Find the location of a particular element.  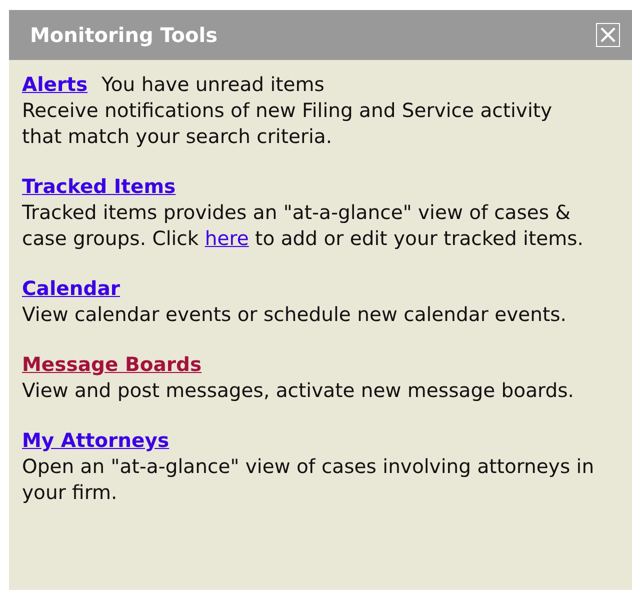

panel-title: Monitoring Tools is located at coordinates (124, 35).